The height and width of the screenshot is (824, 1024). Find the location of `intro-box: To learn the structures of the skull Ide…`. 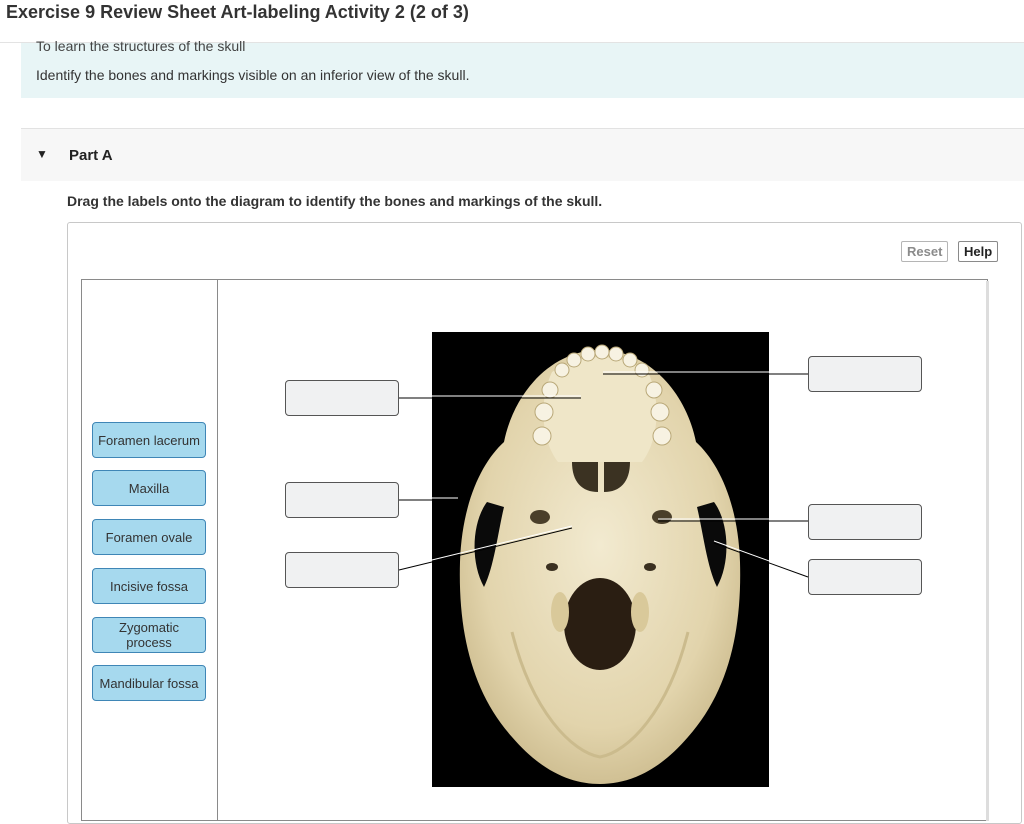

intro-box: To learn the structures of the skull Ide… is located at coordinates (522, 68).